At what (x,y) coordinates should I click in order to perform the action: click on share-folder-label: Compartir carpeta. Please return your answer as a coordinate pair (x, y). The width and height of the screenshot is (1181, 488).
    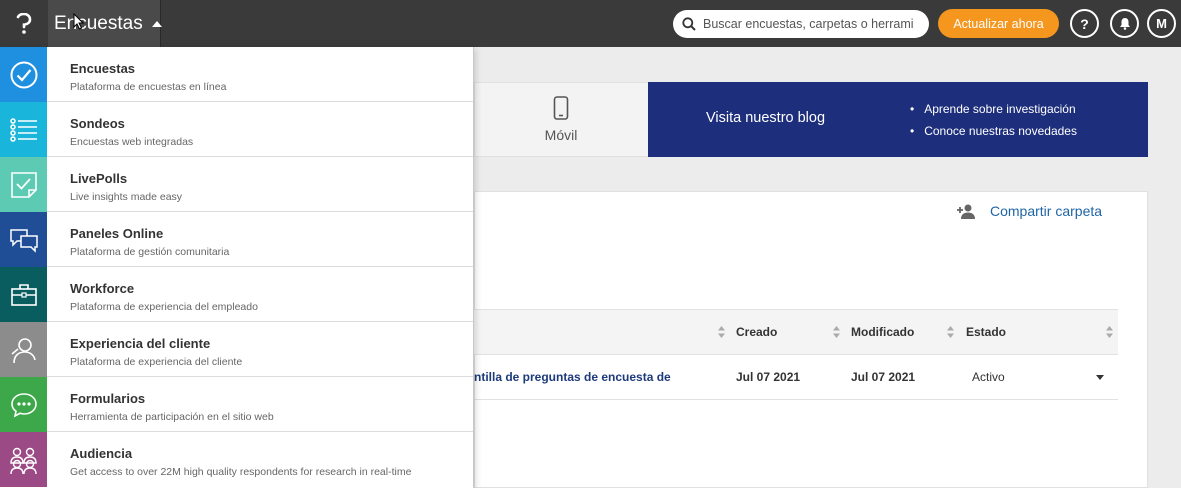
    Looking at the image, I should click on (1046, 211).